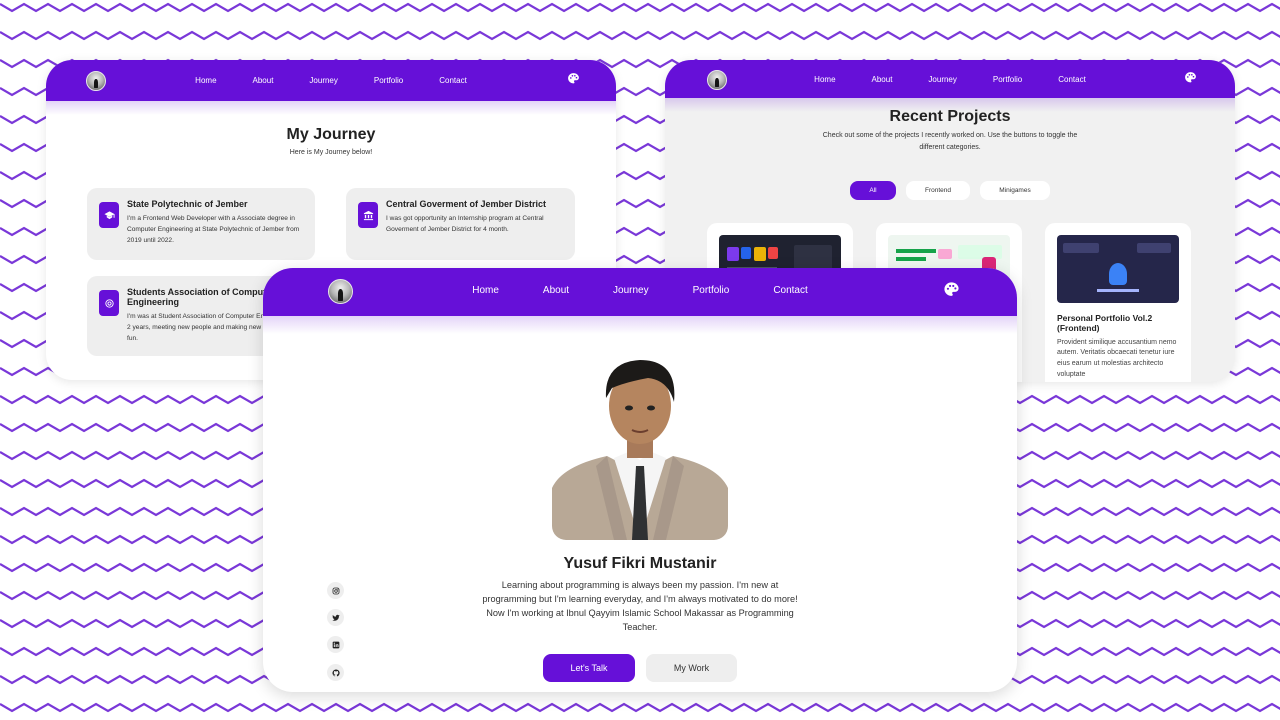  Describe the element at coordinates (1105, 323) in the screenshot. I see `project-card-title: Personal Portfolio Vol.2 (Frontend)` at that location.